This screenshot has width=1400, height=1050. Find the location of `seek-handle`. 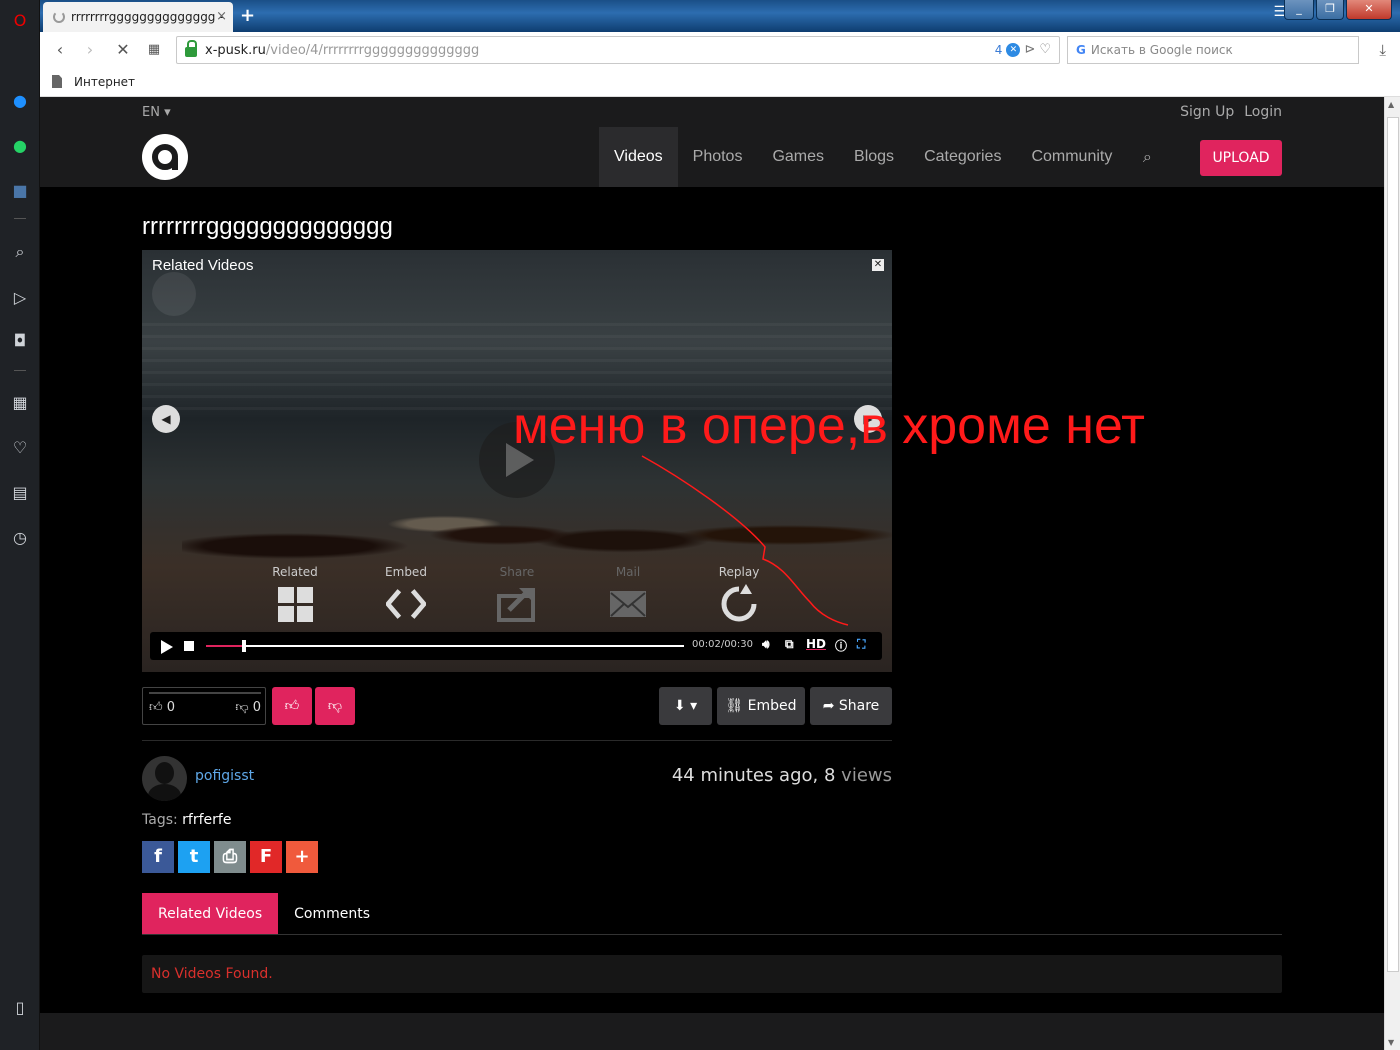

seek-handle is located at coordinates (244, 646).